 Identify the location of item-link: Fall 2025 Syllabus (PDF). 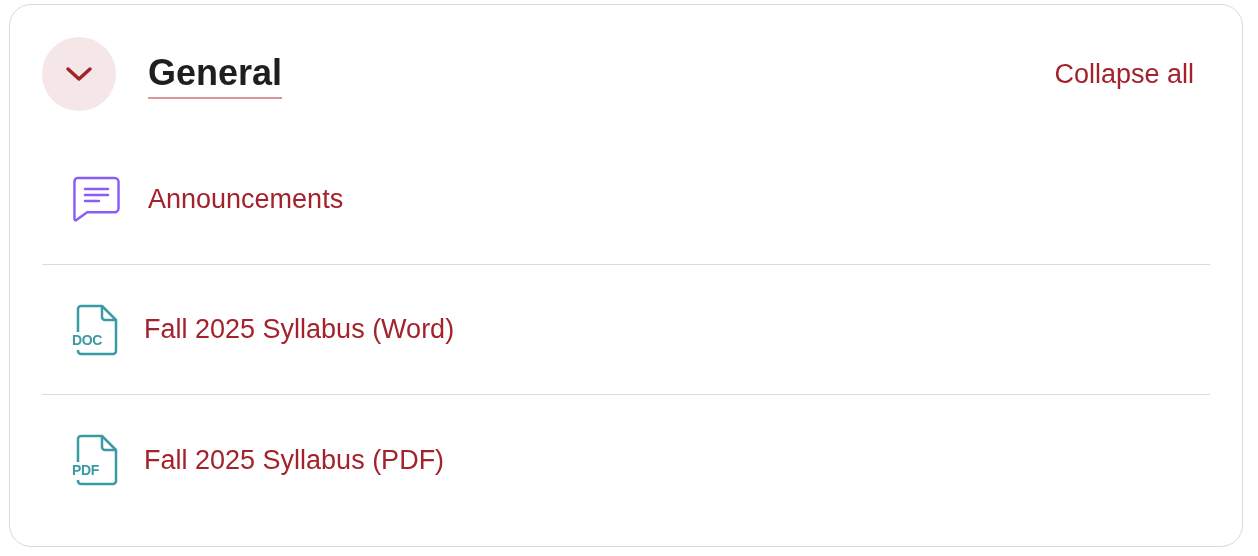
(294, 460).